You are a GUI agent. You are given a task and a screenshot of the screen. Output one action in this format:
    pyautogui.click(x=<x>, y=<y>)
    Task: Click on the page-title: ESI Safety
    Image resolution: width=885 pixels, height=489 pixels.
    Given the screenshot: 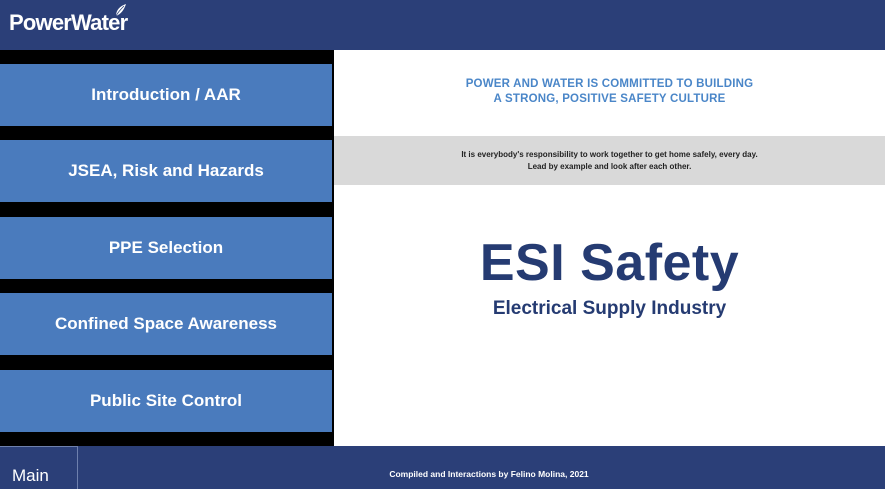 What is the action you would take?
    pyautogui.click(x=609, y=263)
    